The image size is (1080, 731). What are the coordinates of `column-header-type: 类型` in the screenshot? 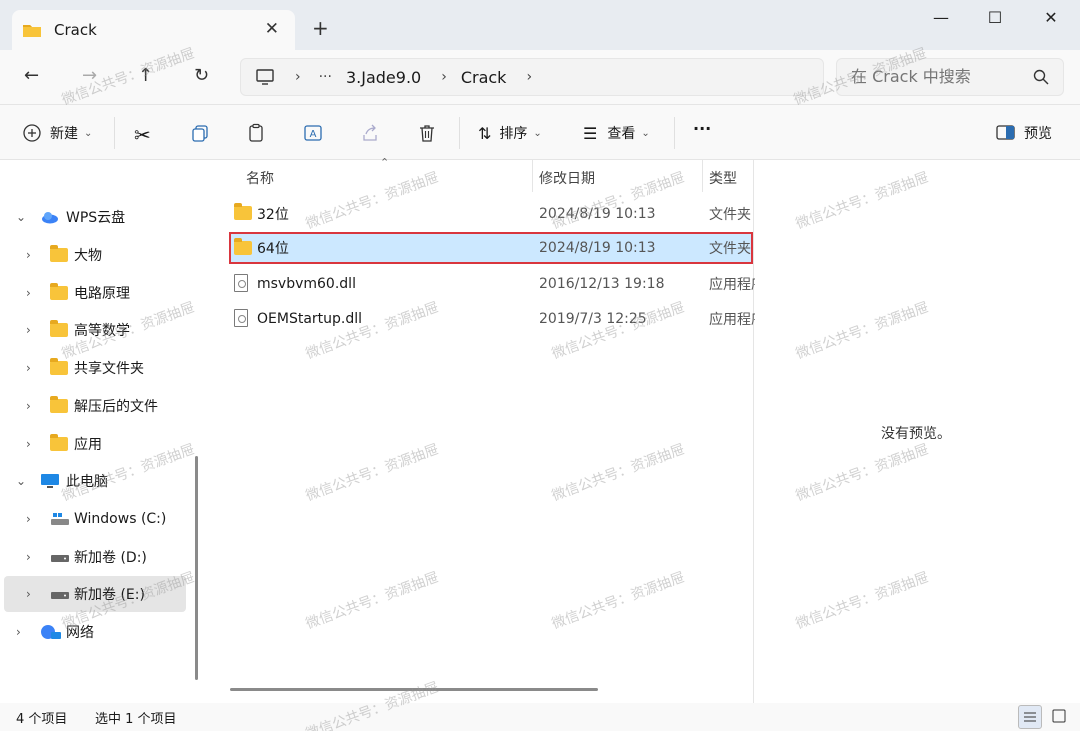 It's located at (723, 178).